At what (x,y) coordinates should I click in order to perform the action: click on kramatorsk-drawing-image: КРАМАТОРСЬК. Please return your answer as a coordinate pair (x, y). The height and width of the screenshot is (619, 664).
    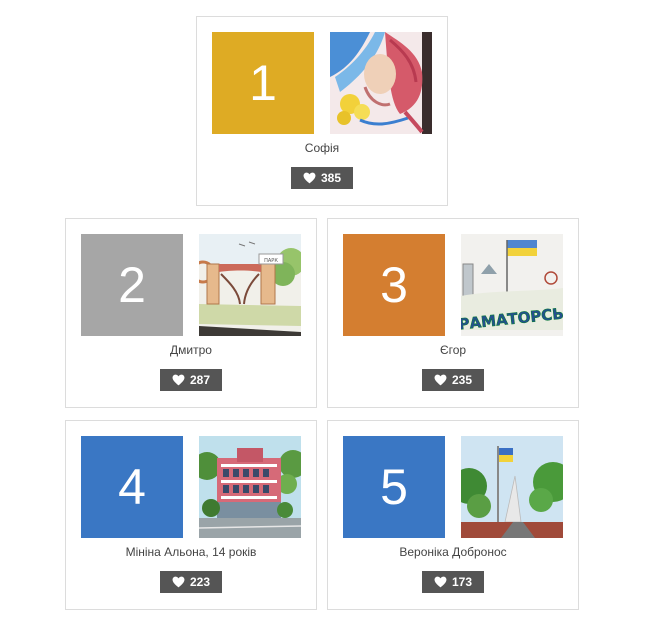
    Looking at the image, I should click on (512, 285).